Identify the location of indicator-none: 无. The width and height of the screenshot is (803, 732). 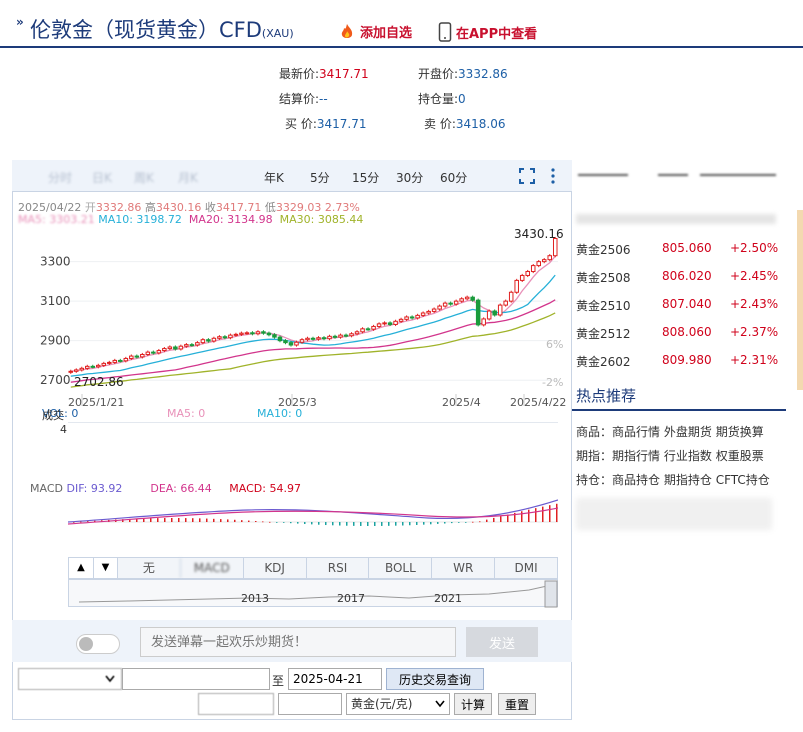
(148, 568).